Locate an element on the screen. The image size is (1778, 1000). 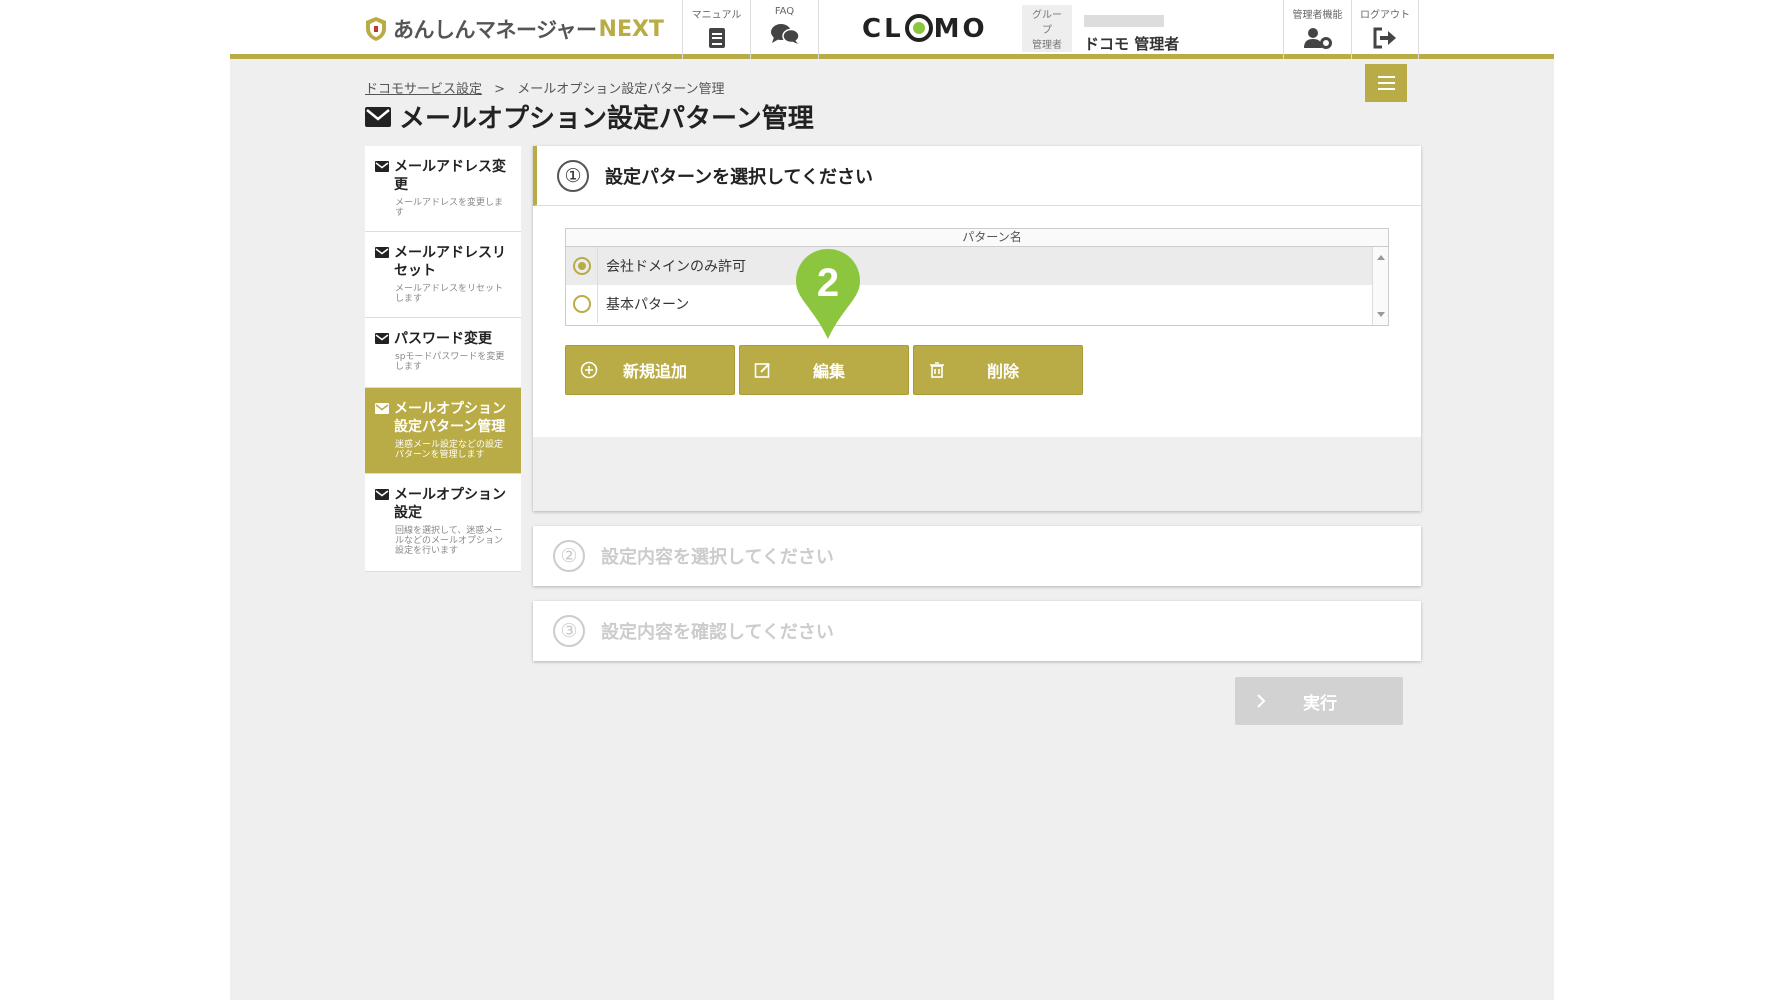
scroll-down-icon is located at coordinates (1381, 314).